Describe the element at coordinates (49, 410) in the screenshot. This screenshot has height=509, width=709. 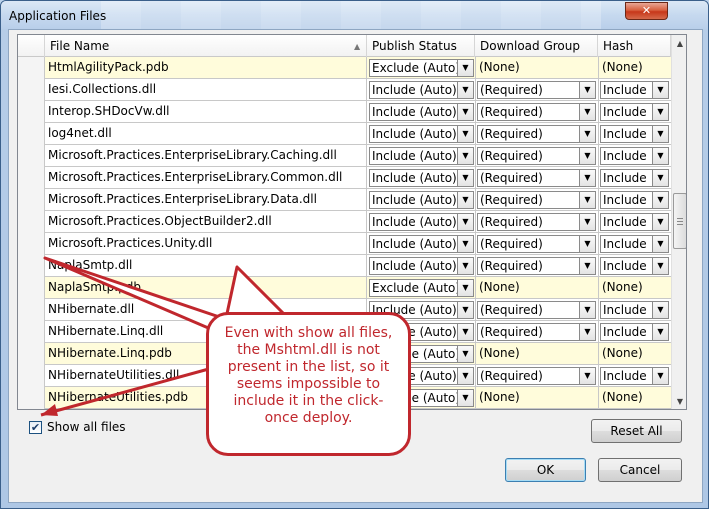
I see `annotation-arrowhead-checkbox` at that location.